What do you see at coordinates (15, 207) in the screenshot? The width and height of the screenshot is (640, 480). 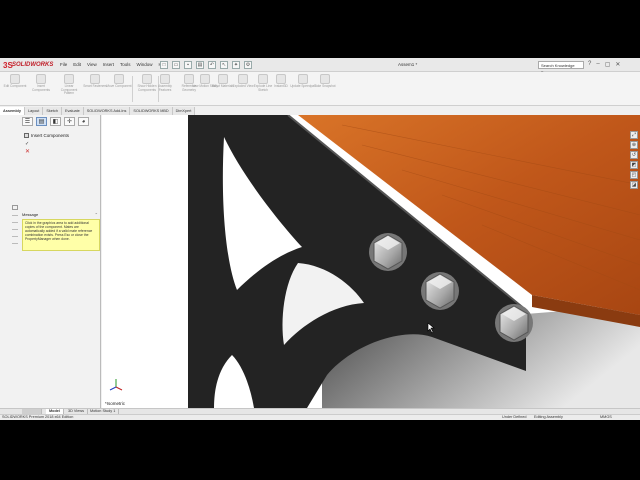 I see `panel-pin-icon` at bounding box center [15, 207].